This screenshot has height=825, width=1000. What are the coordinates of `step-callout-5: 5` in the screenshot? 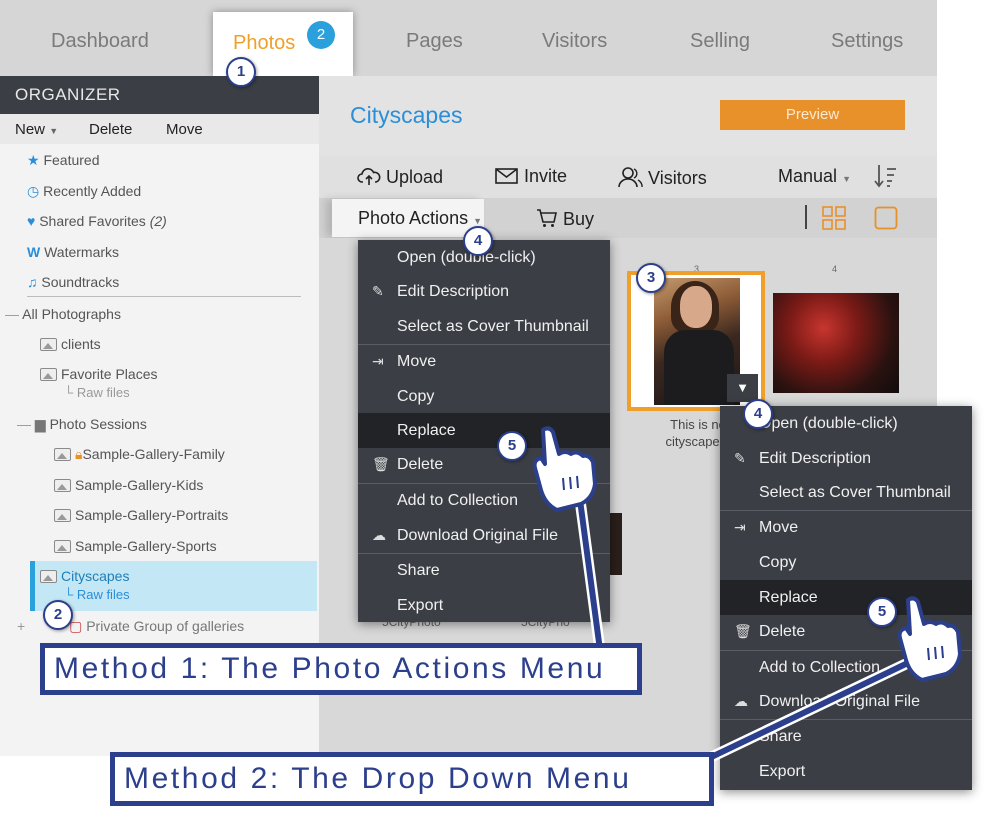 It's located at (512, 446).